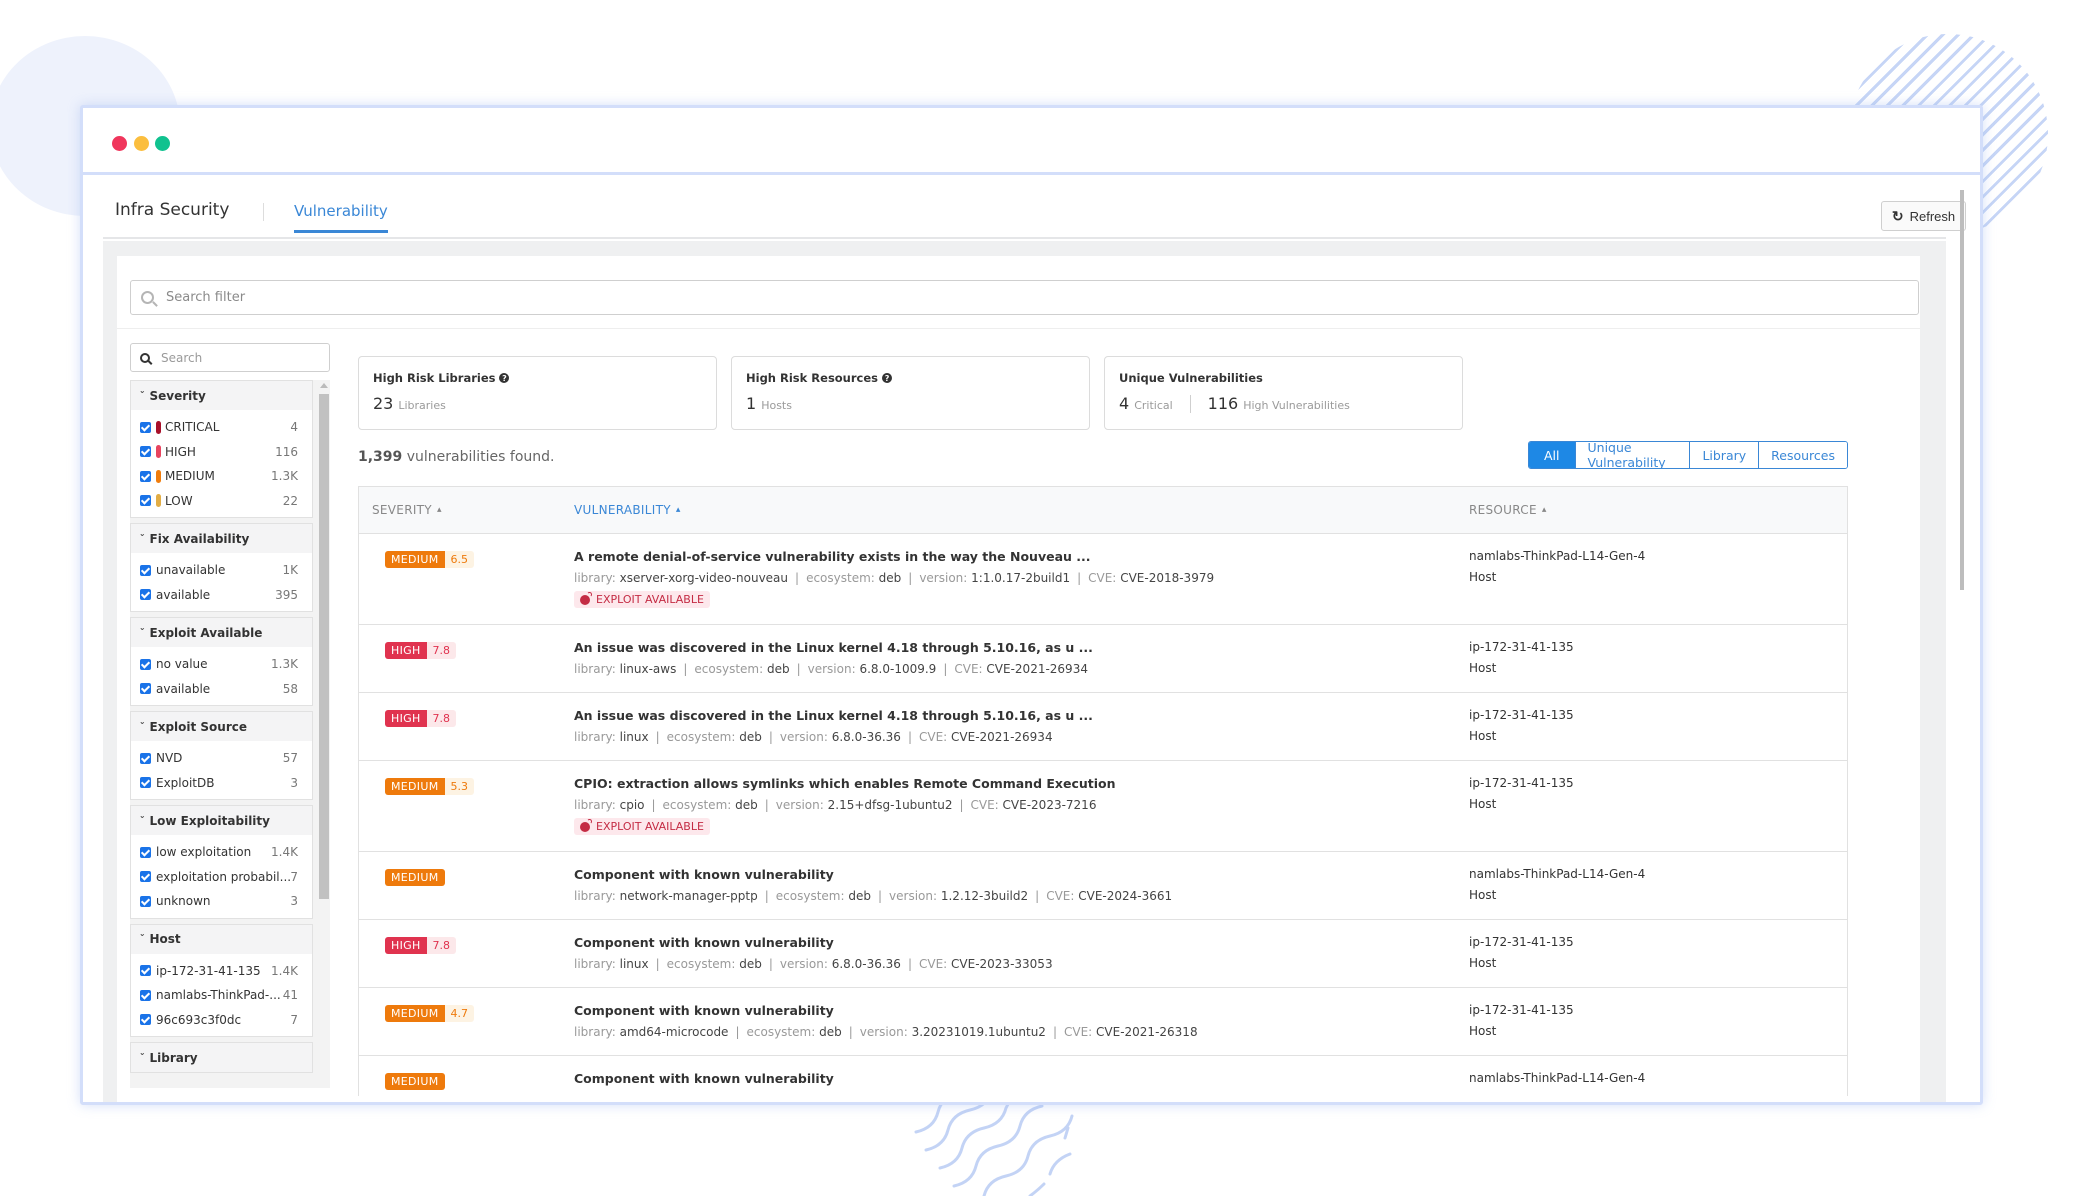  What do you see at coordinates (221, 995) in the screenshot?
I see `facet-option: namlabs-ThinkPad-... 41` at bounding box center [221, 995].